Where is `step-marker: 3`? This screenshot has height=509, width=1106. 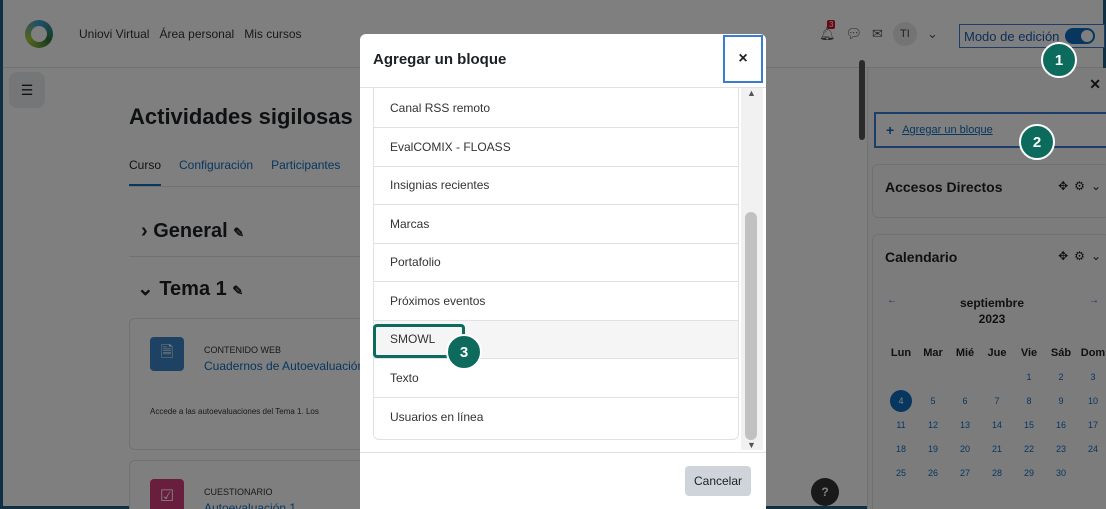
step-marker: 3 is located at coordinates (464, 352).